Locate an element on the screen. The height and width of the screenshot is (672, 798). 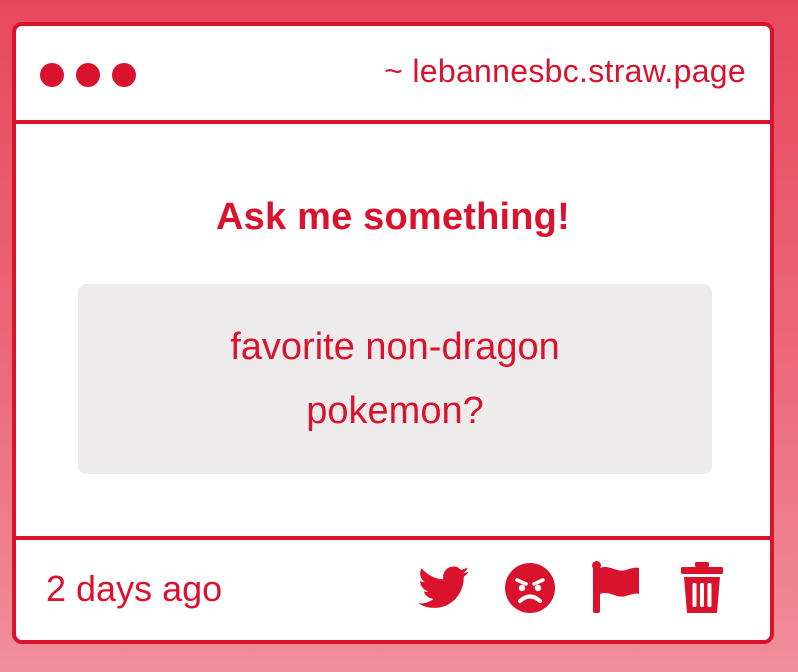
site-domain: ~ lebannesbc.straw.page is located at coordinates (565, 71).